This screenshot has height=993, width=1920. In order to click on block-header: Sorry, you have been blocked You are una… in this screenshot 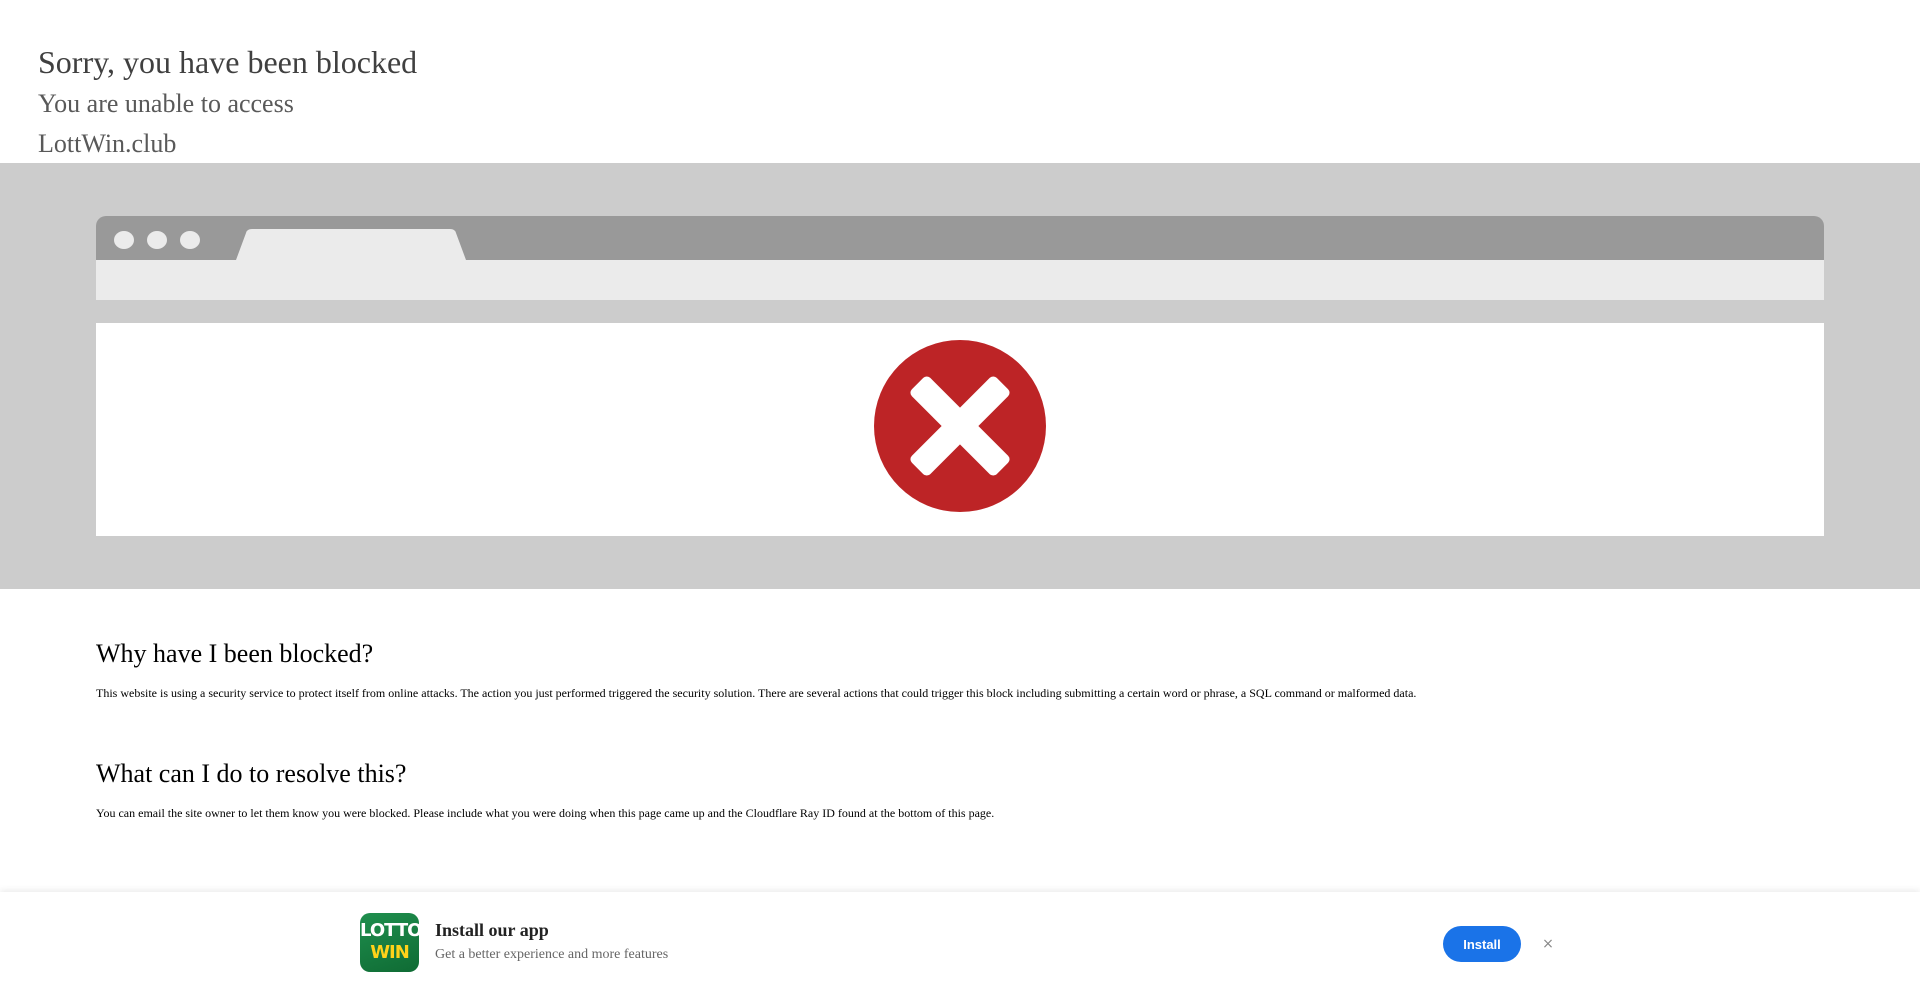, I will do `click(938, 102)`.